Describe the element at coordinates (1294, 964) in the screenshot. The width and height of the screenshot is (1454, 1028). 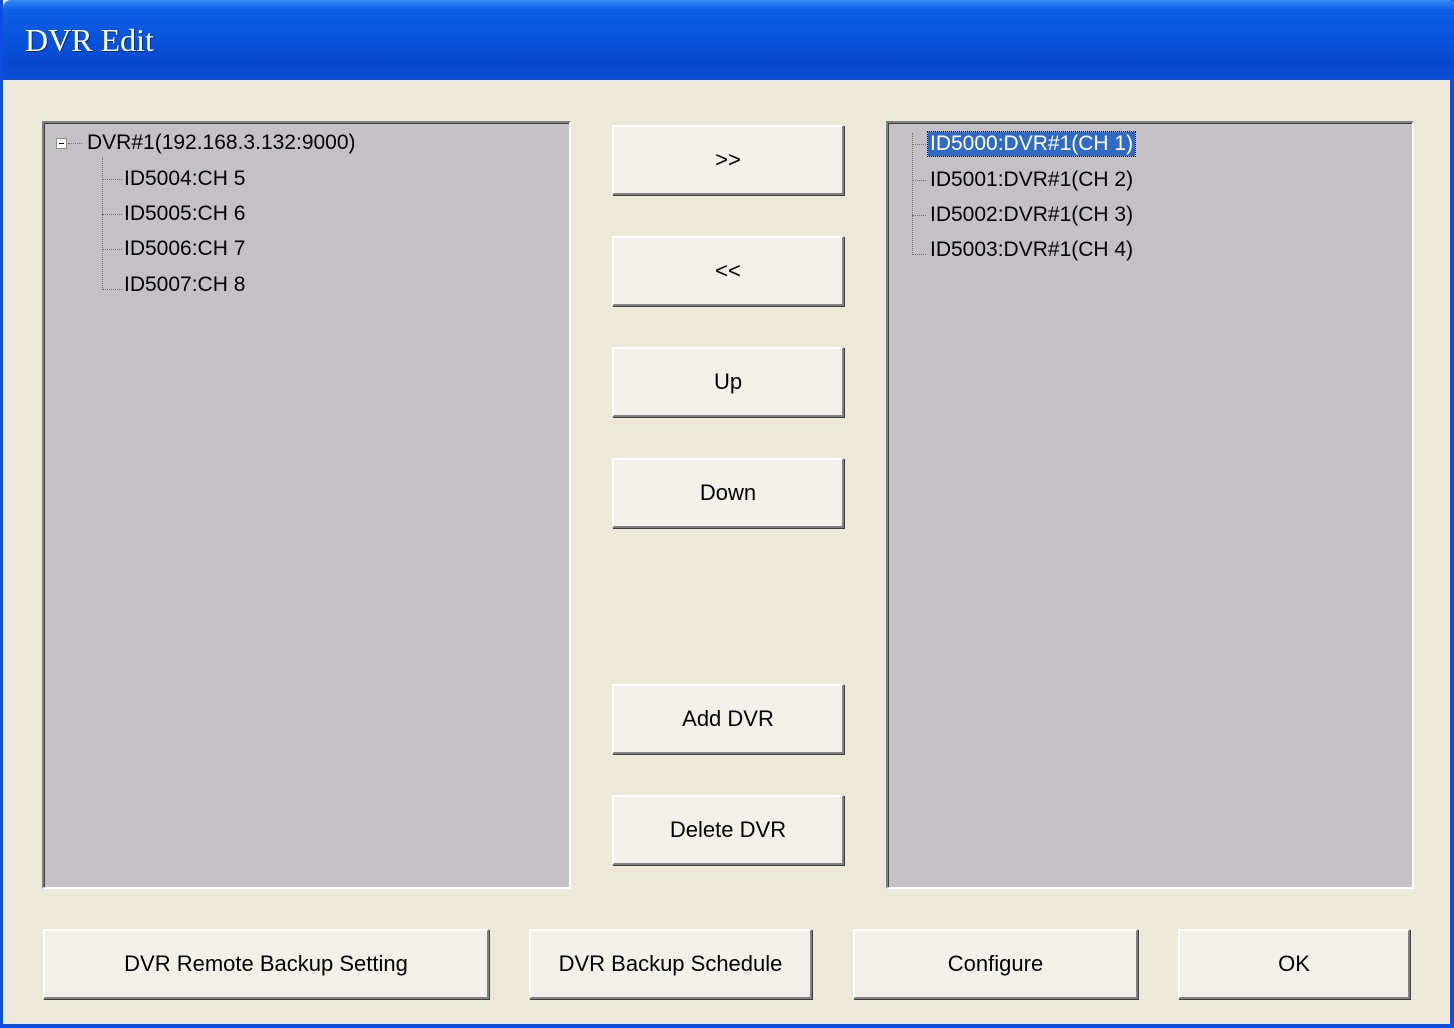
I see `ok-button: OK` at that location.